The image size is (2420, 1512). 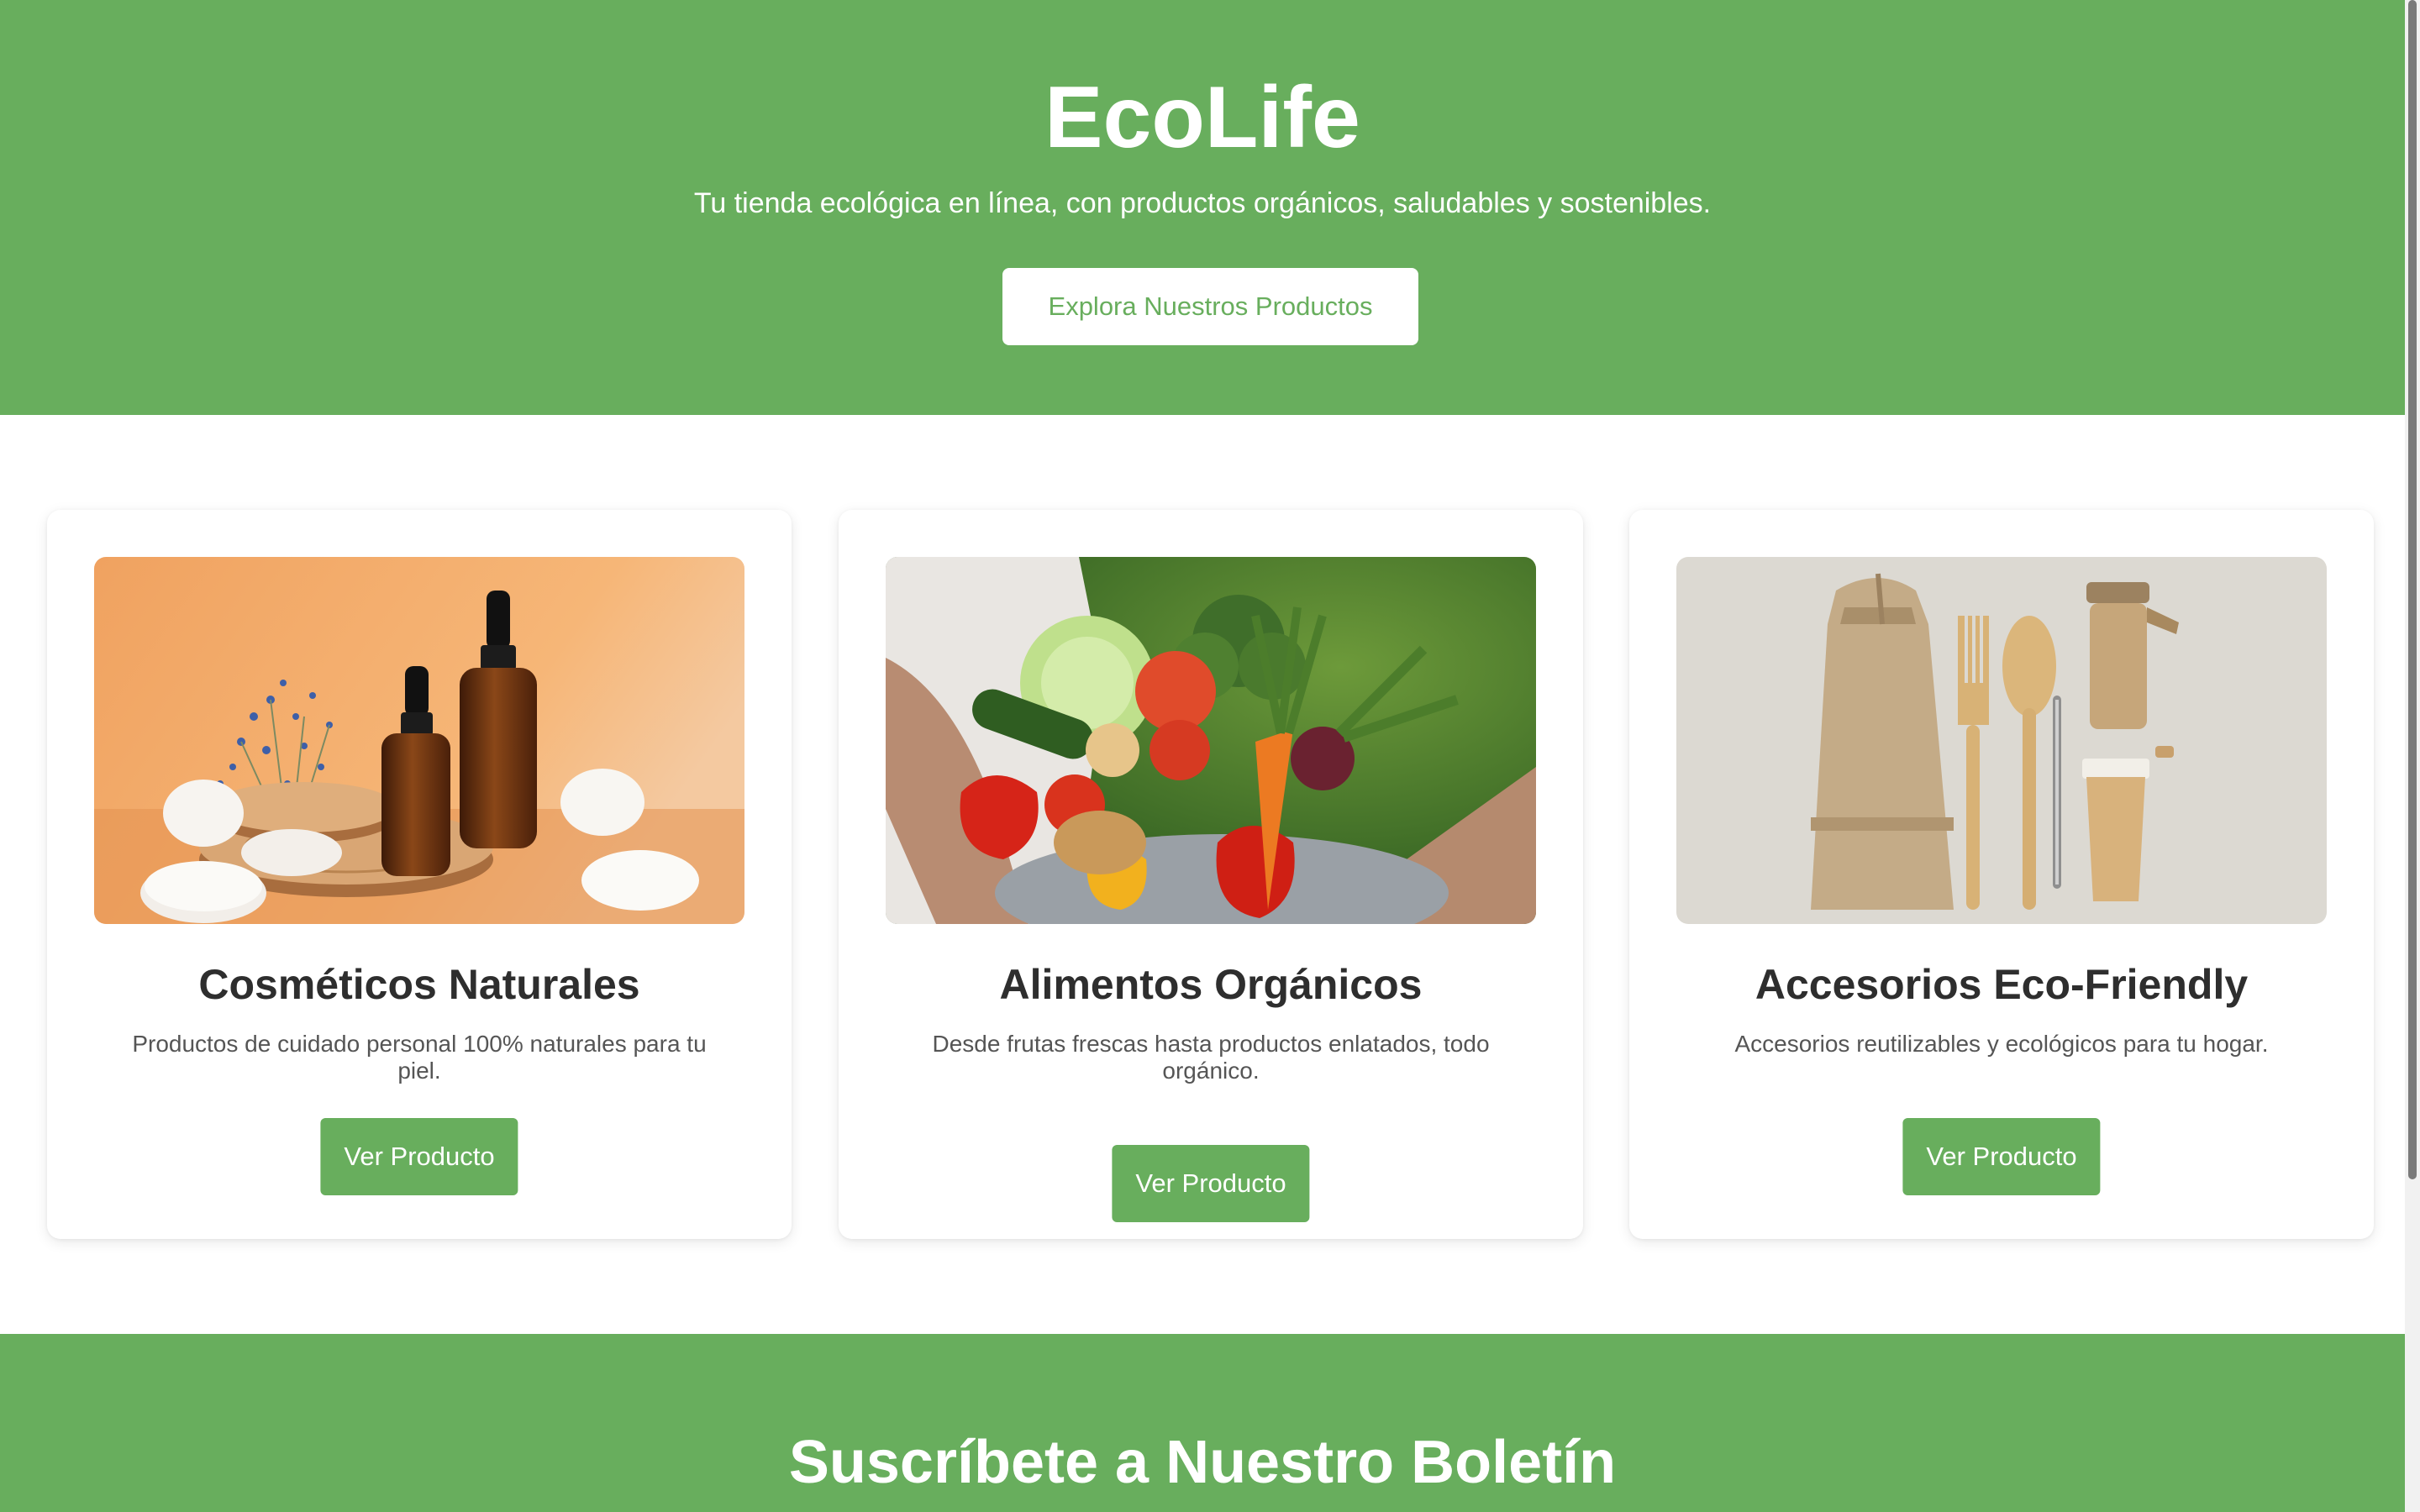 I want to click on explore-products-button: Explora Nuestros Productos, so click(x=1210, y=306).